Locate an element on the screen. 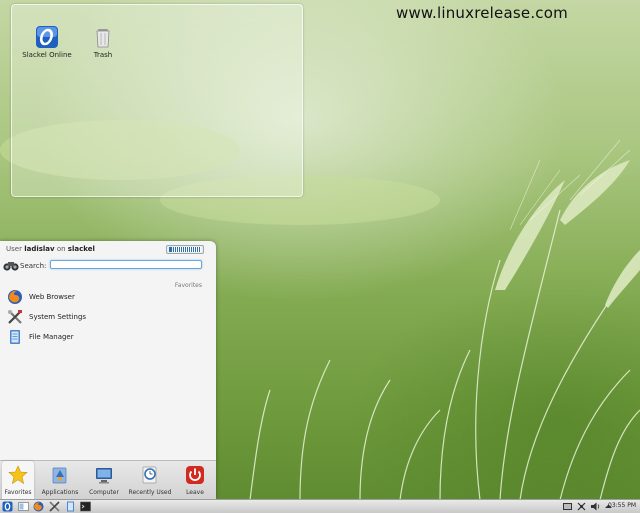 This screenshot has width=640, height=513. terminal-launcher-icon is located at coordinates (85, 506).